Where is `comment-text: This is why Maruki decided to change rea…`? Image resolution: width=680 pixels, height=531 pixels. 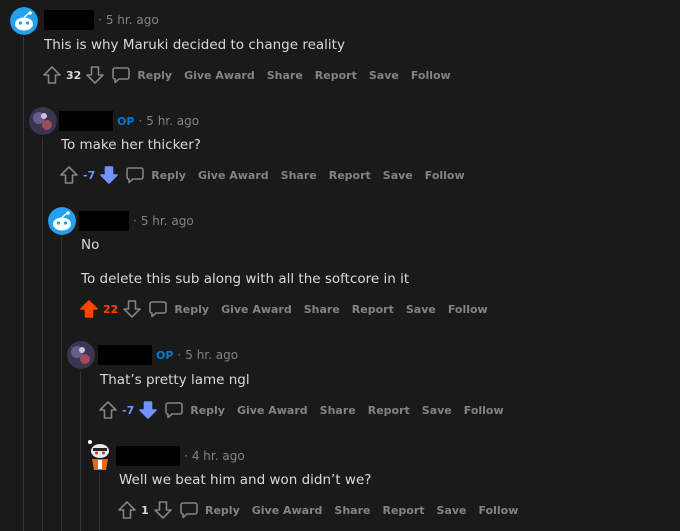 comment-text: This is why Maruki decided to change rea… is located at coordinates (194, 45).